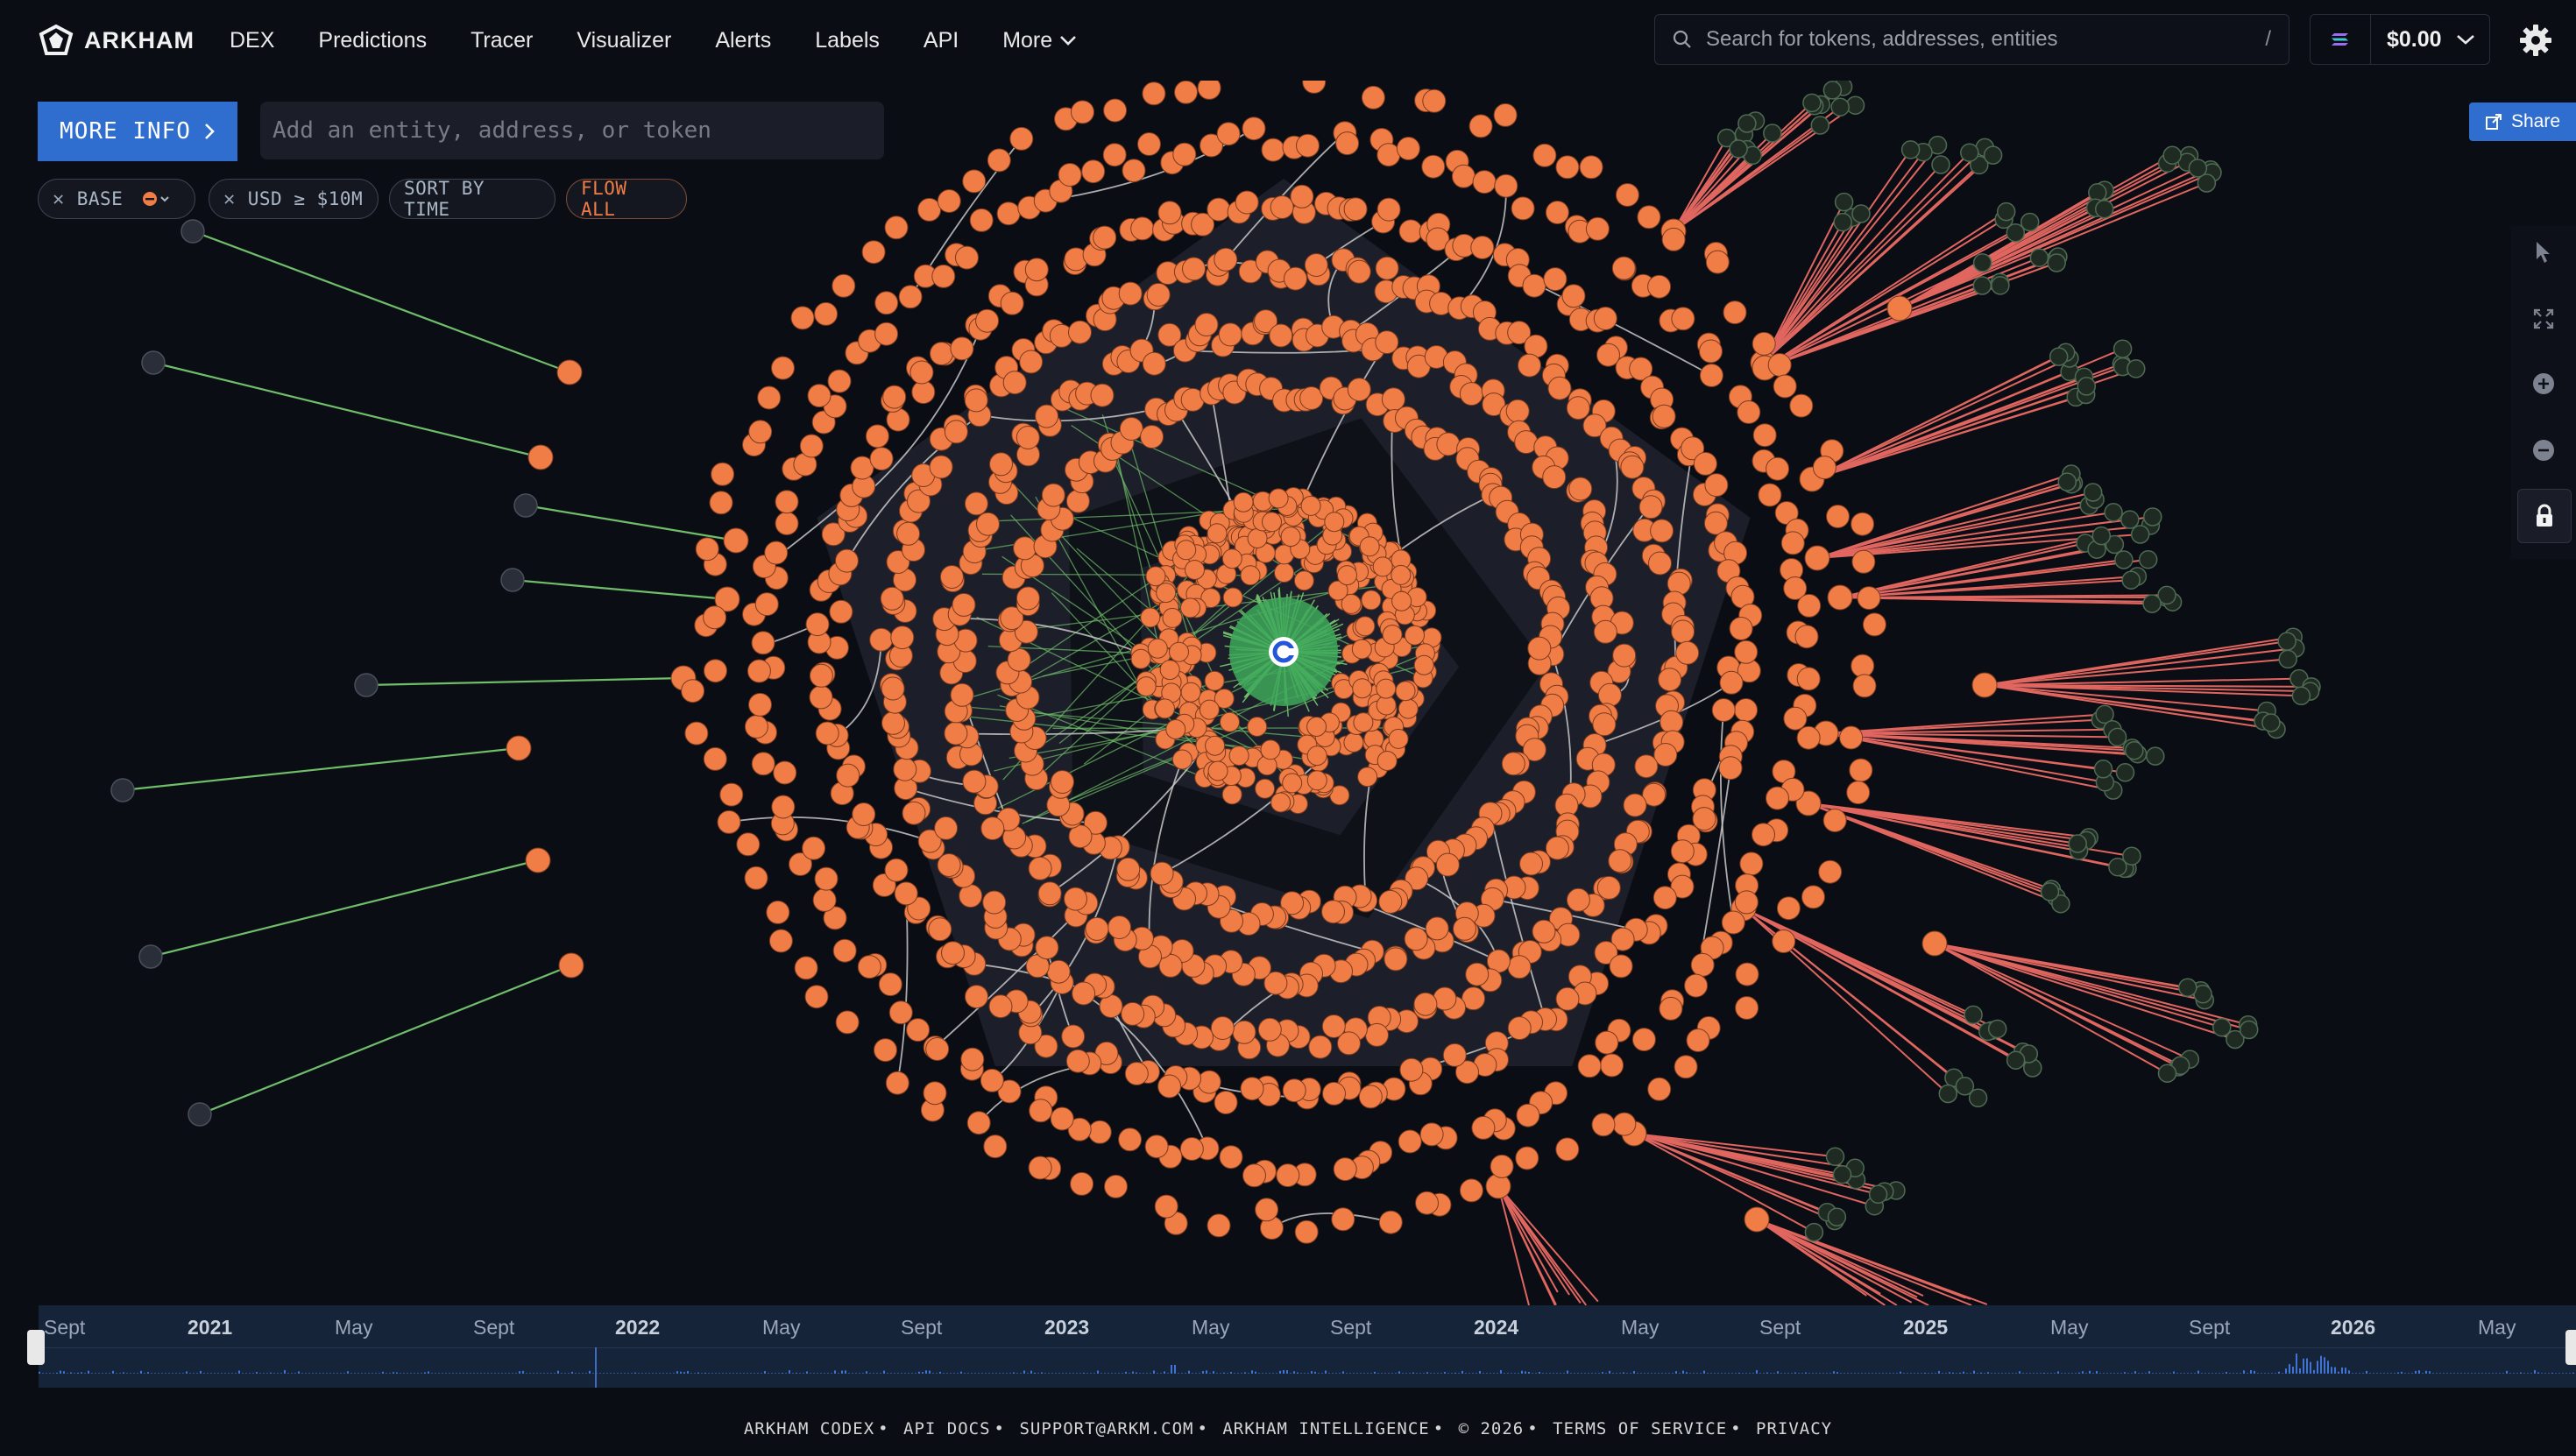  Describe the element at coordinates (1977, 39) in the screenshot. I see `search-input` at that location.